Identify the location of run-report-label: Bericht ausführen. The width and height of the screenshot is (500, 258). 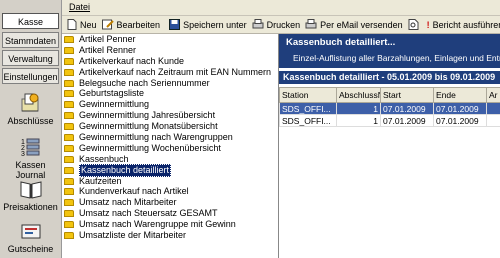
(466, 24).